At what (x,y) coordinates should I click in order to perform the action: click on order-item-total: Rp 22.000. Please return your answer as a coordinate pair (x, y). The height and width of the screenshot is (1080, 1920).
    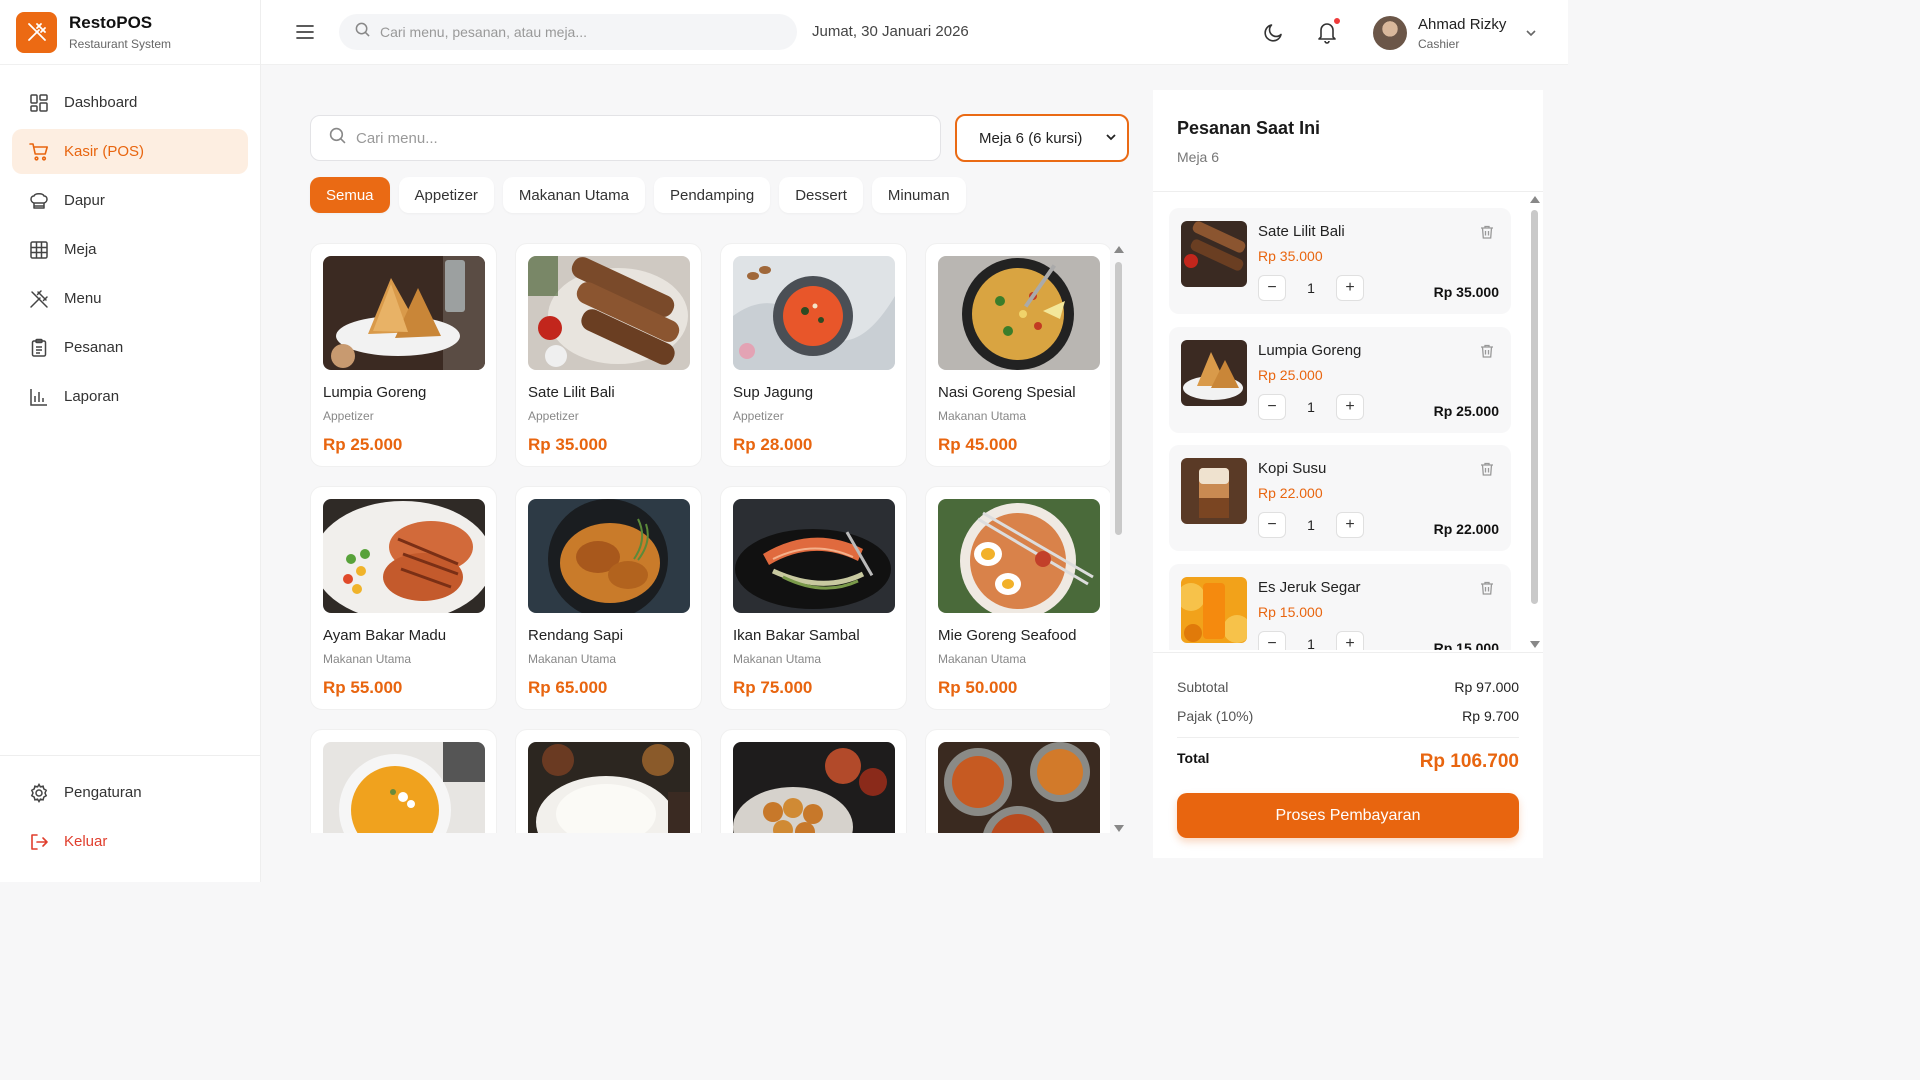
    Looking at the image, I should click on (1466, 529).